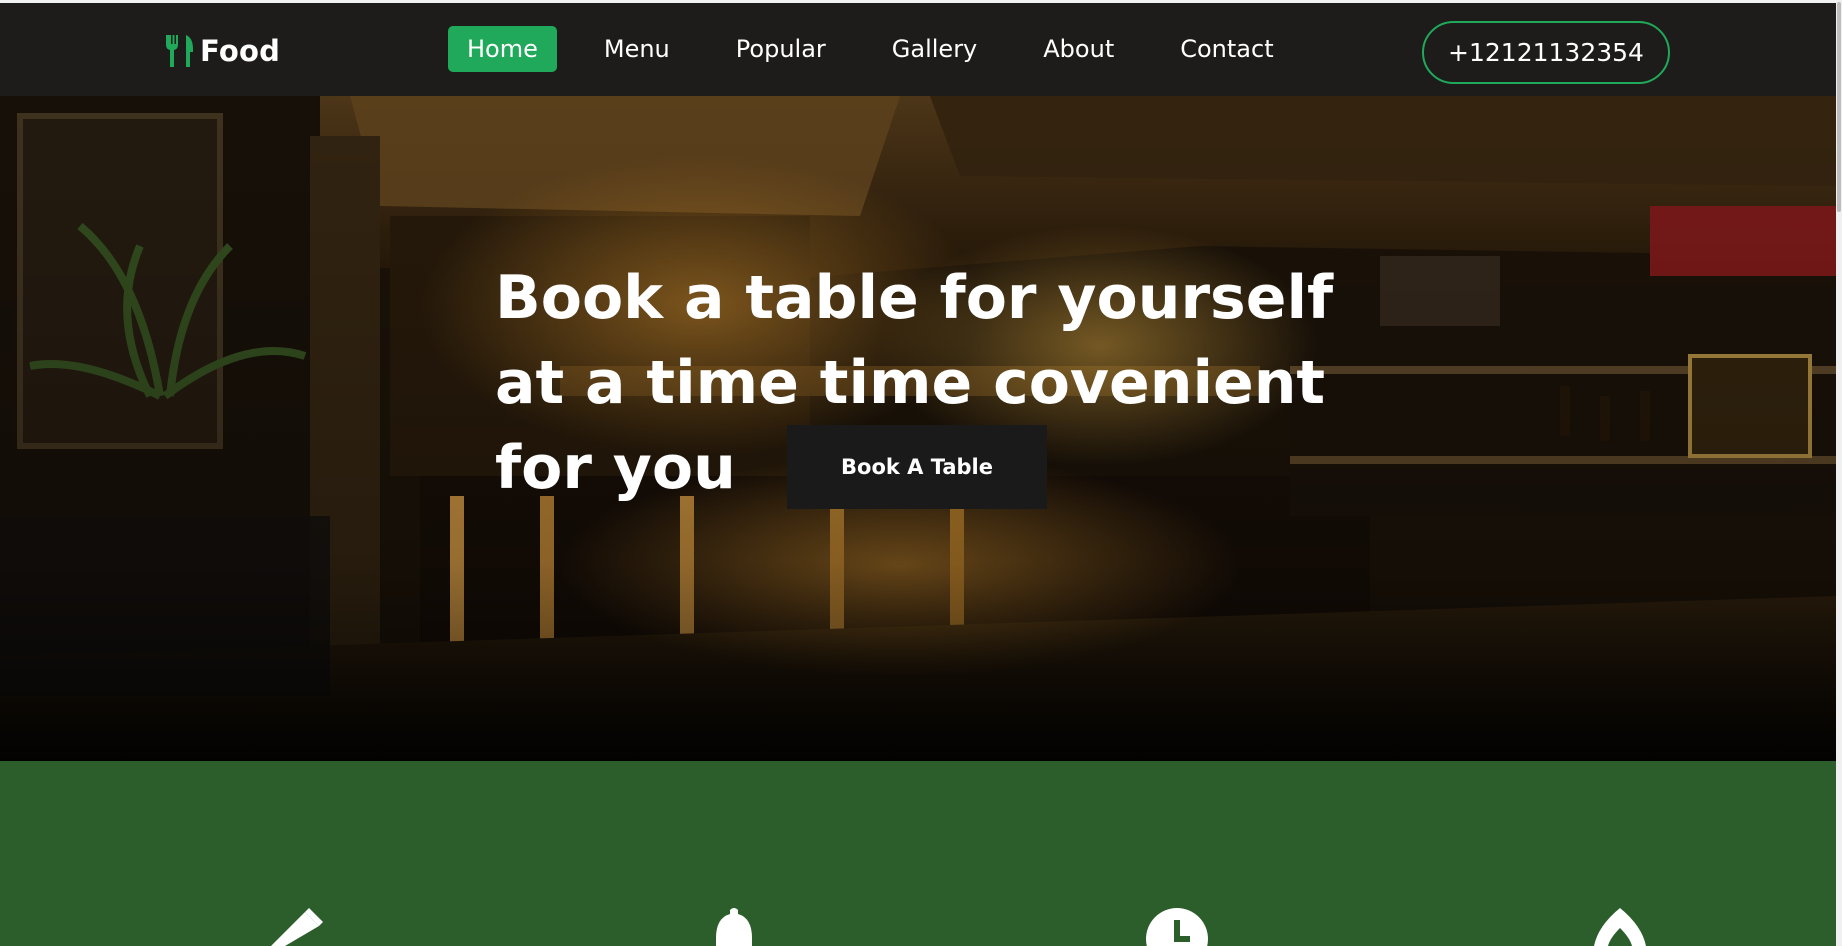 The width and height of the screenshot is (1842, 946). I want to click on nav-contact: Contact, so click(1226, 49).